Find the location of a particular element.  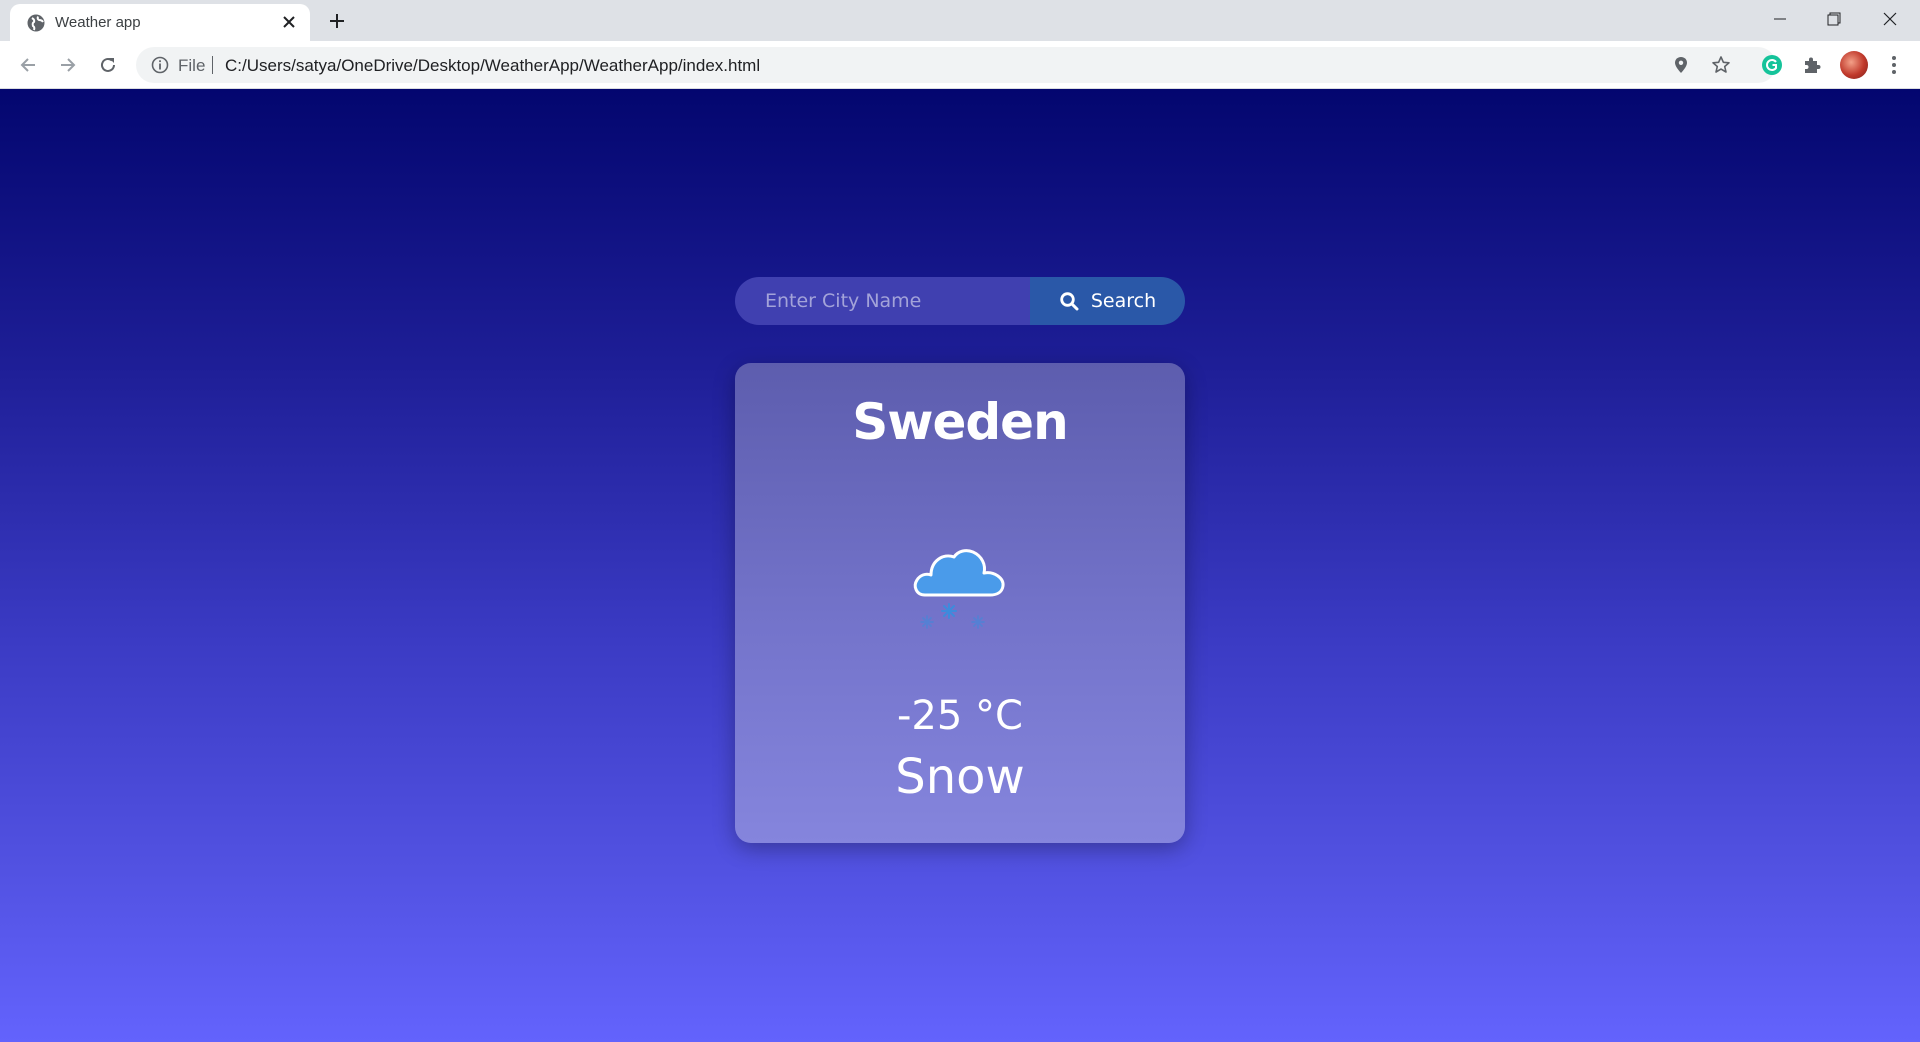

search-bar: Search is located at coordinates (960, 301).